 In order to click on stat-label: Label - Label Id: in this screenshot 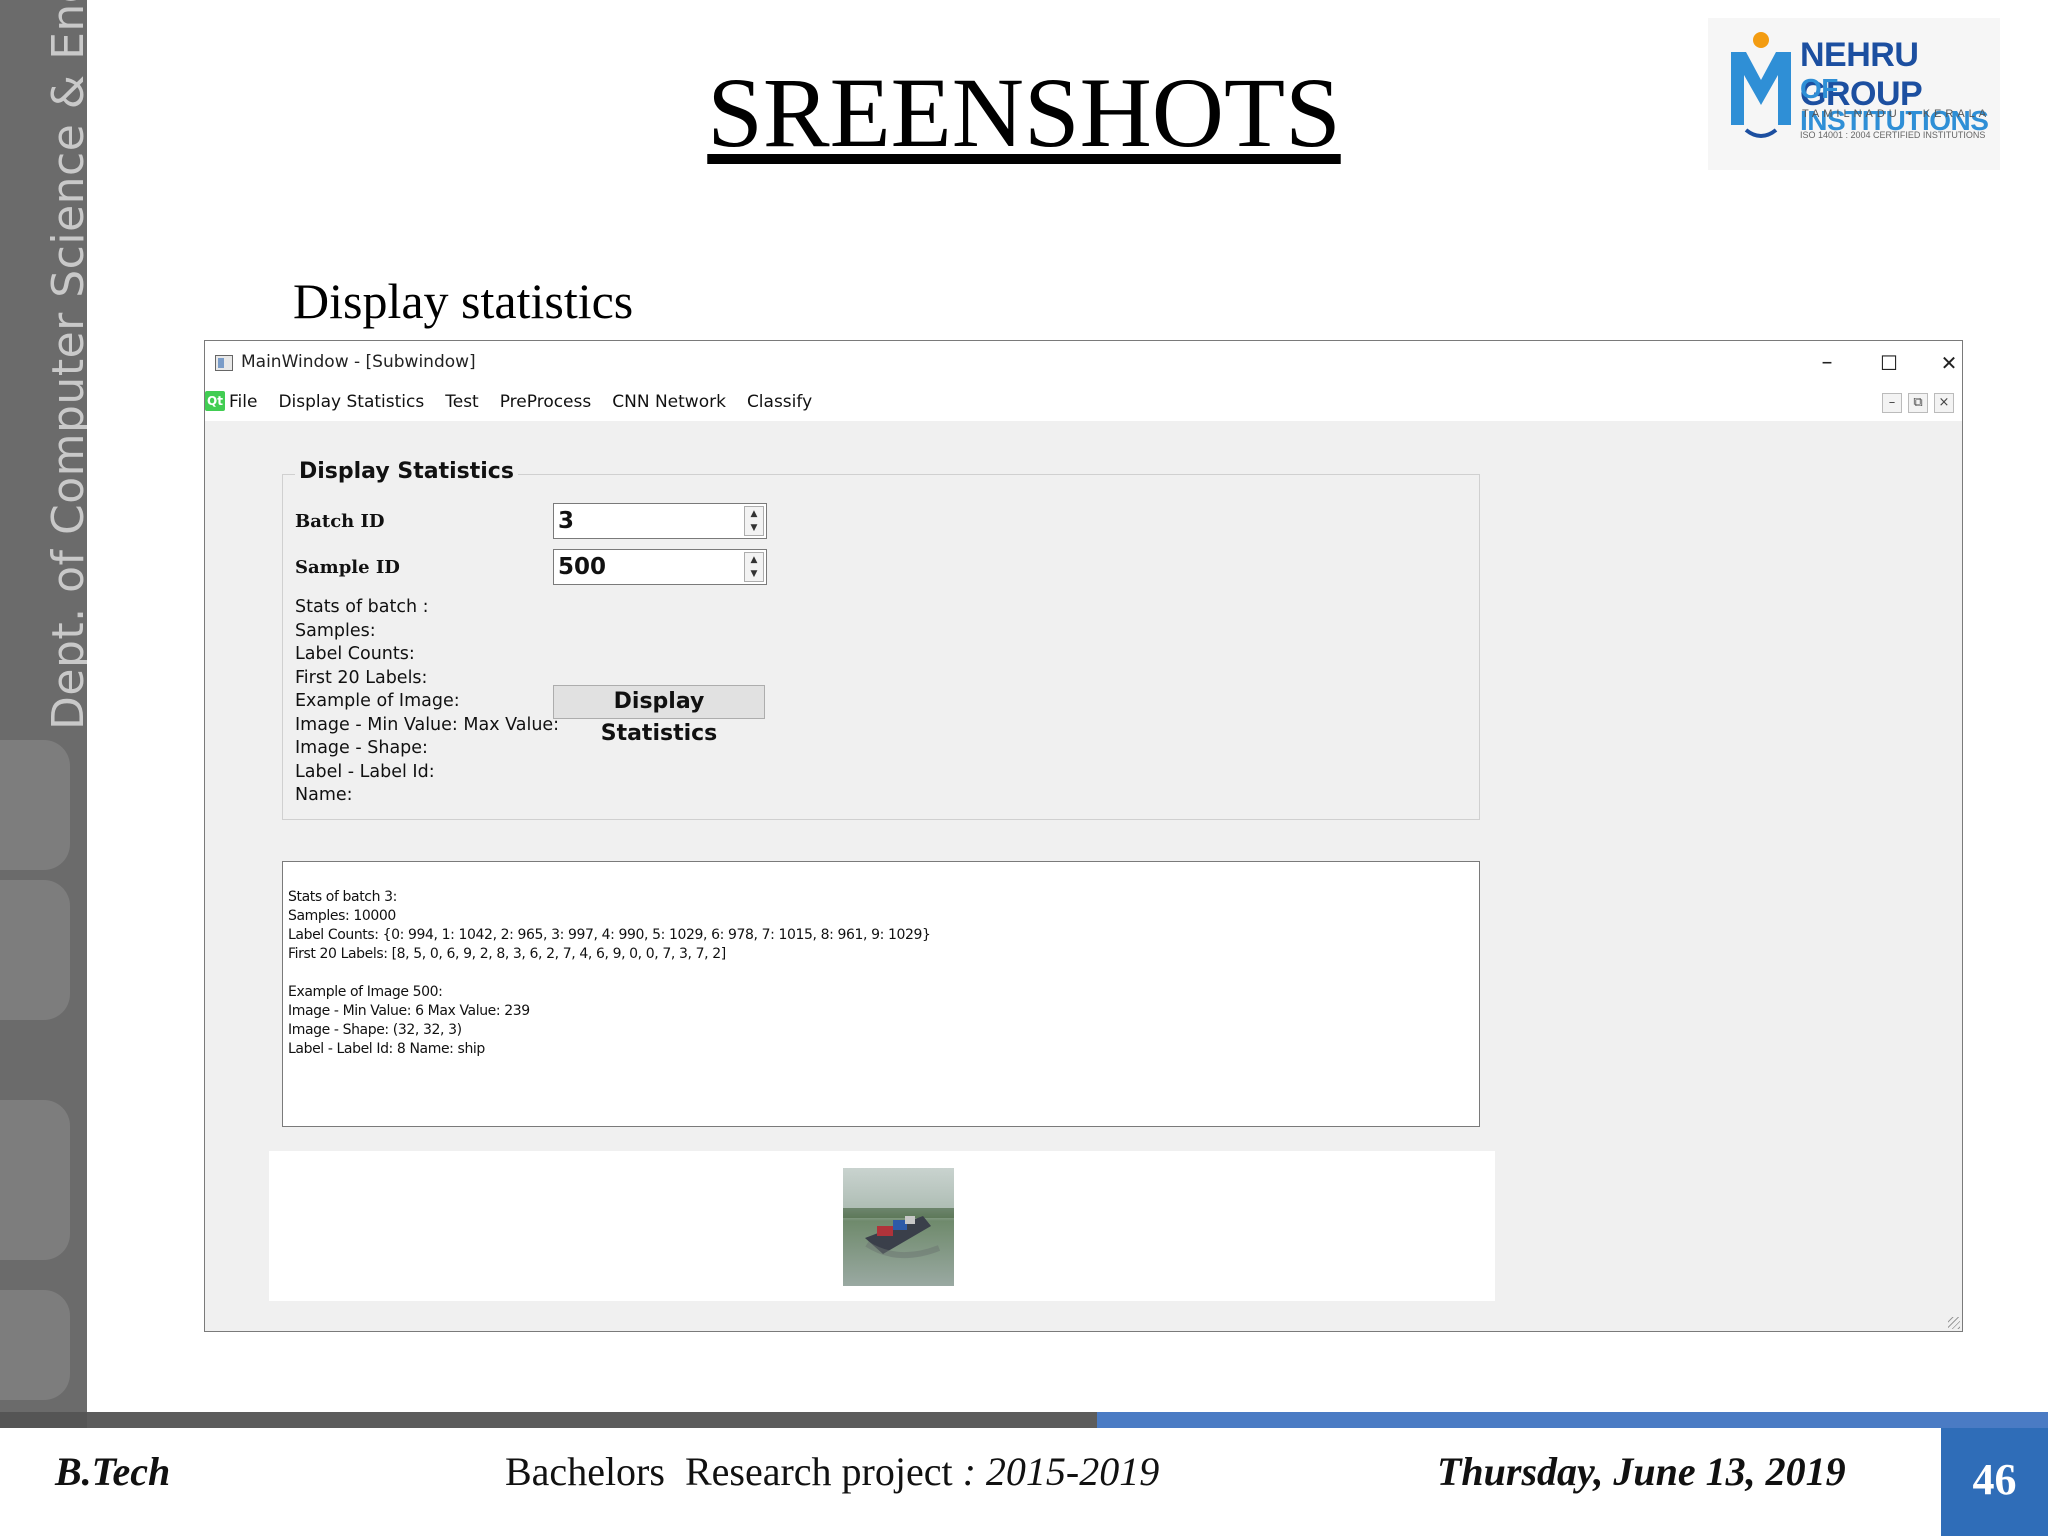, I will do `click(365, 772)`.